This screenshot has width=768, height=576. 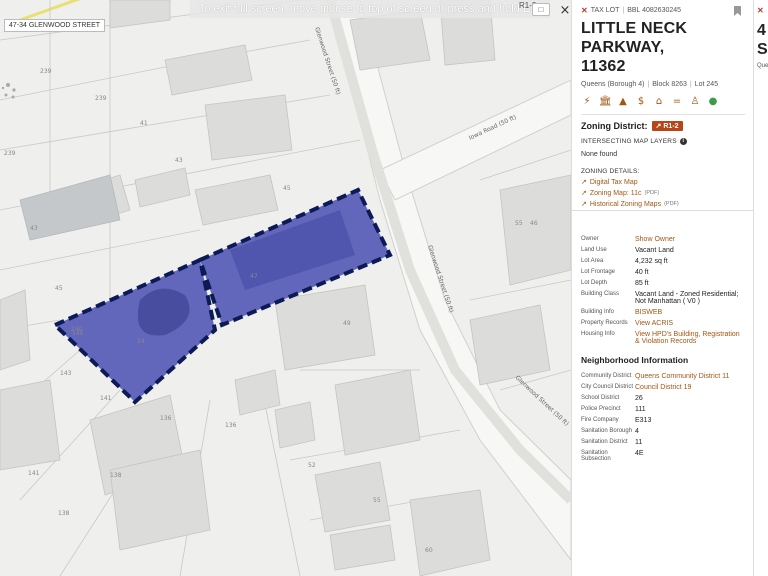 I want to click on address-label: 47-34 GLENWOOD STREET, so click(x=55, y=25).